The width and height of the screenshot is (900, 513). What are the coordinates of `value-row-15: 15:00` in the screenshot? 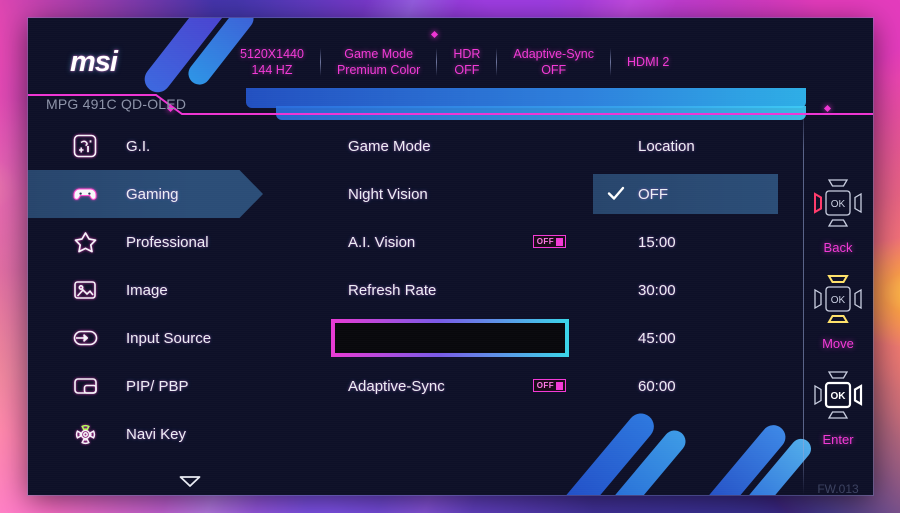 It's located at (695, 242).